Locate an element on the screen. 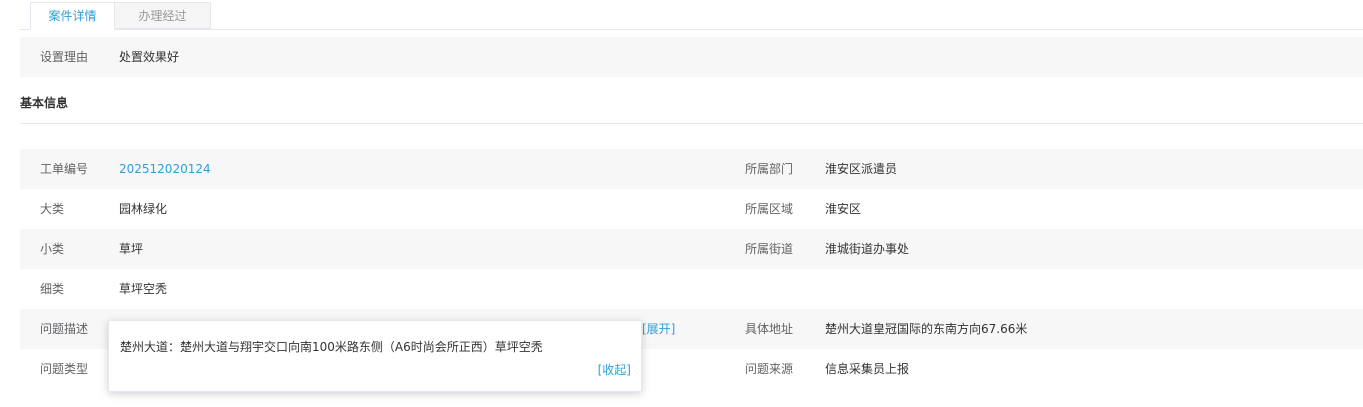 This screenshot has width=1363, height=407. section-divider is located at coordinates (691, 123).